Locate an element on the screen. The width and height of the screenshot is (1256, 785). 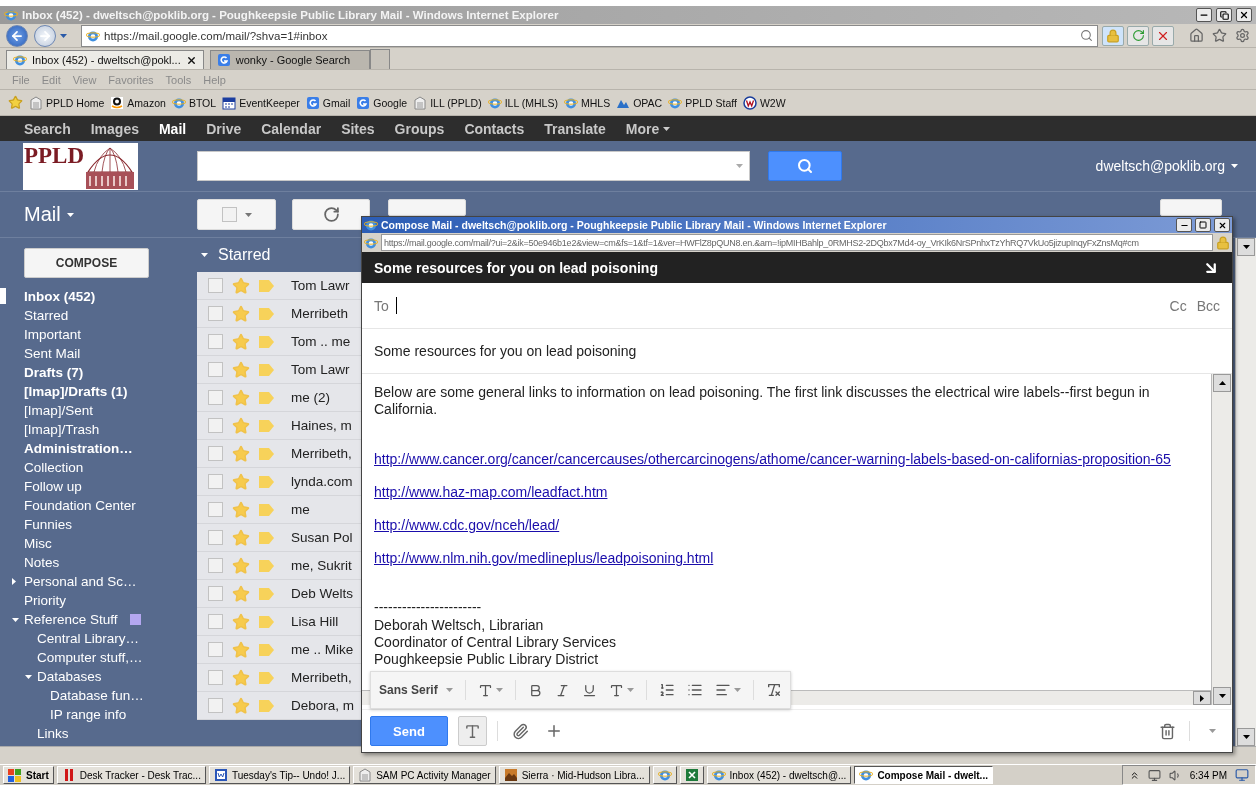
favorite-link: ILL (MHLS) is located at coordinates (531, 102).